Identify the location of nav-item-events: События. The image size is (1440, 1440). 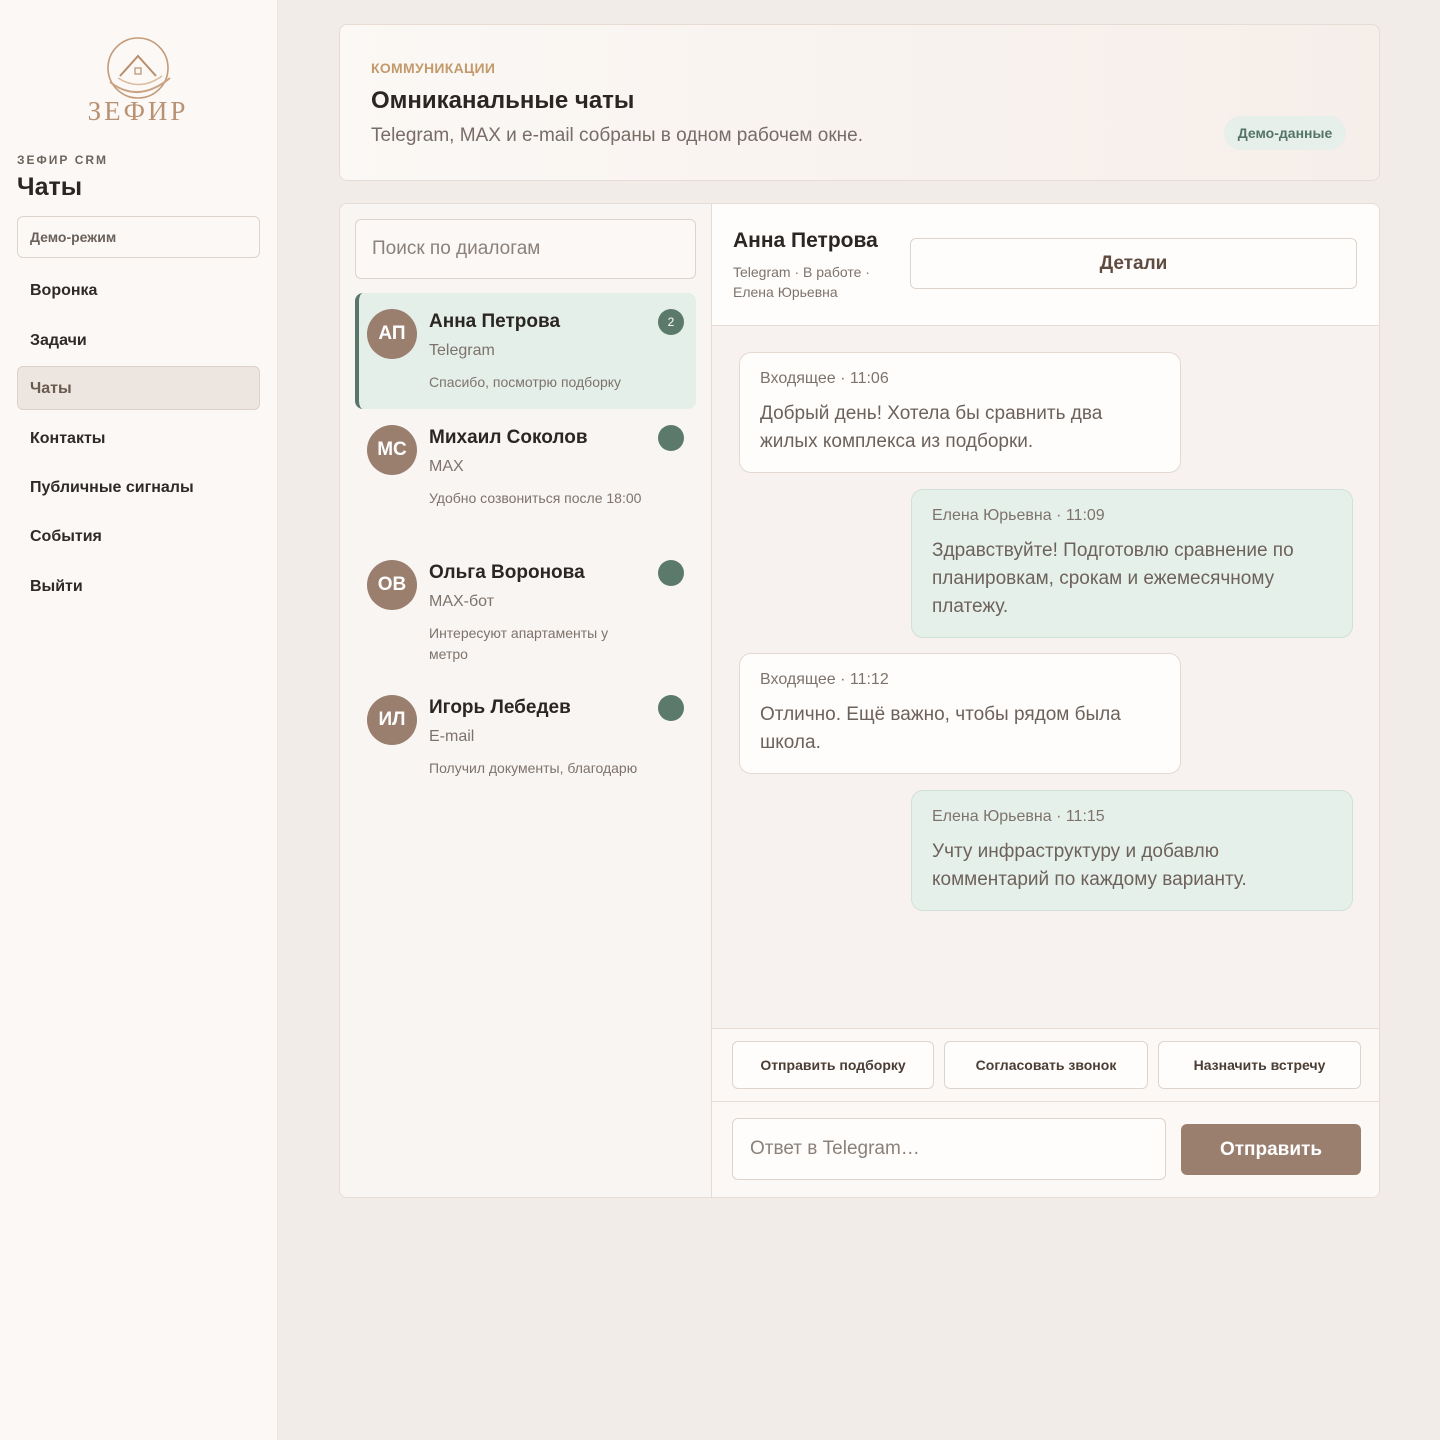
(138, 536).